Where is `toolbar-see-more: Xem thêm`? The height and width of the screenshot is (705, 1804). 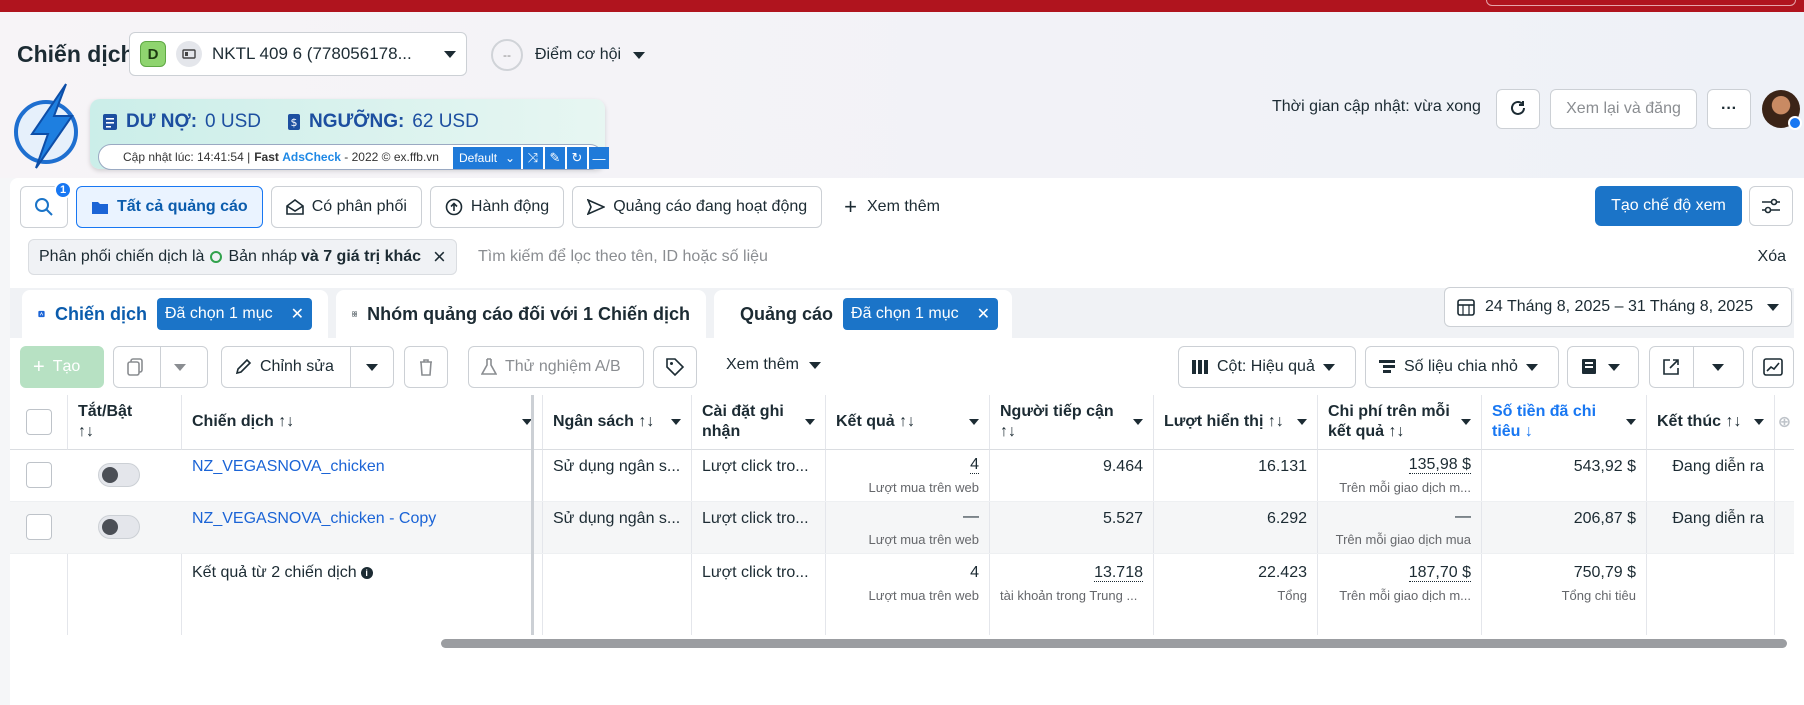 toolbar-see-more: Xem thêm is located at coordinates (773, 365).